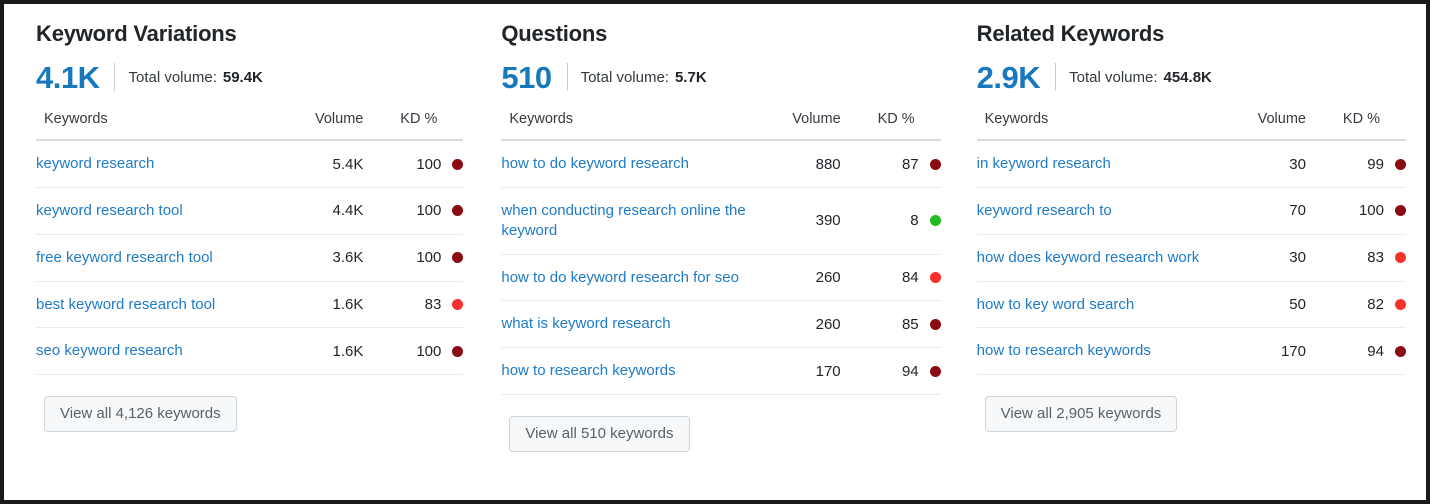  What do you see at coordinates (1081, 414) in the screenshot?
I see `view-all-button: View all 2,905 keywords` at bounding box center [1081, 414].